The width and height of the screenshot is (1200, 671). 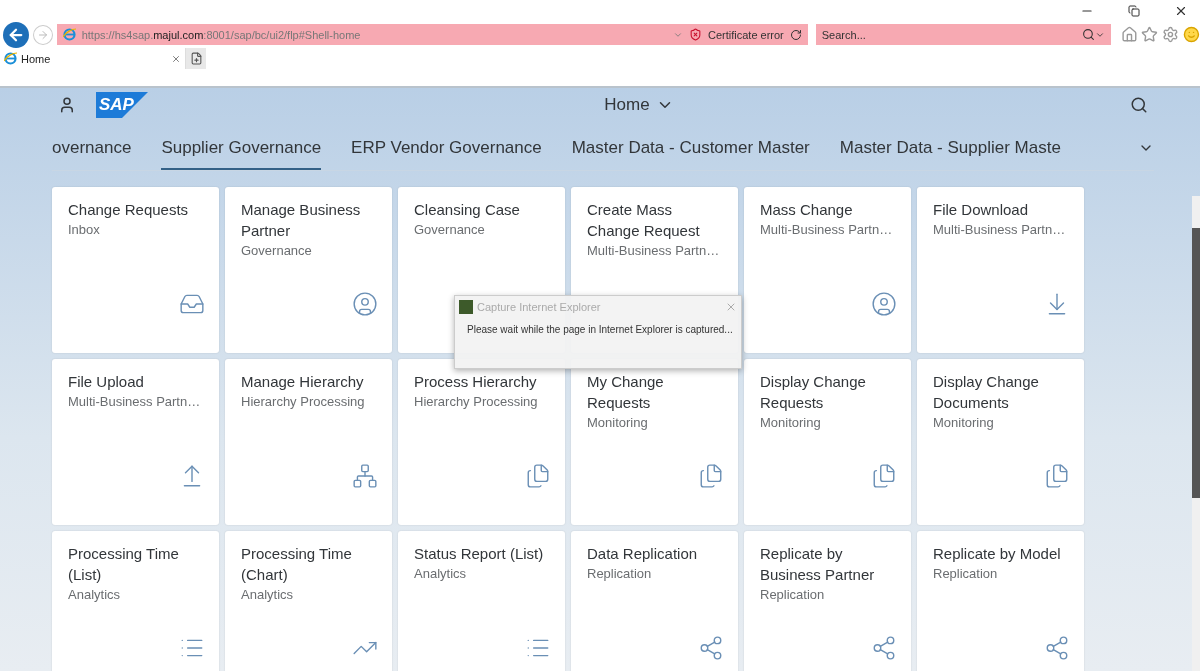 What do you see at coordinates (644, 220) in the screenshot?
I see `tile-title: Create Mass Change Request` at bounding box center [644, 220].